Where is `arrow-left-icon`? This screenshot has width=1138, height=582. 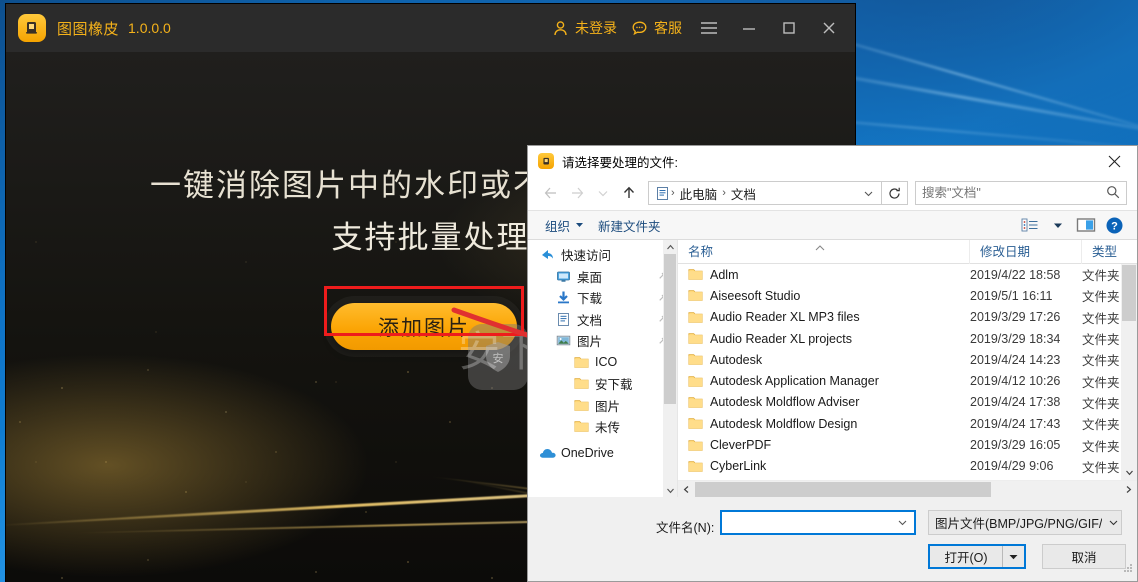 arrow-left-icon is located at coordinates (551, 193).